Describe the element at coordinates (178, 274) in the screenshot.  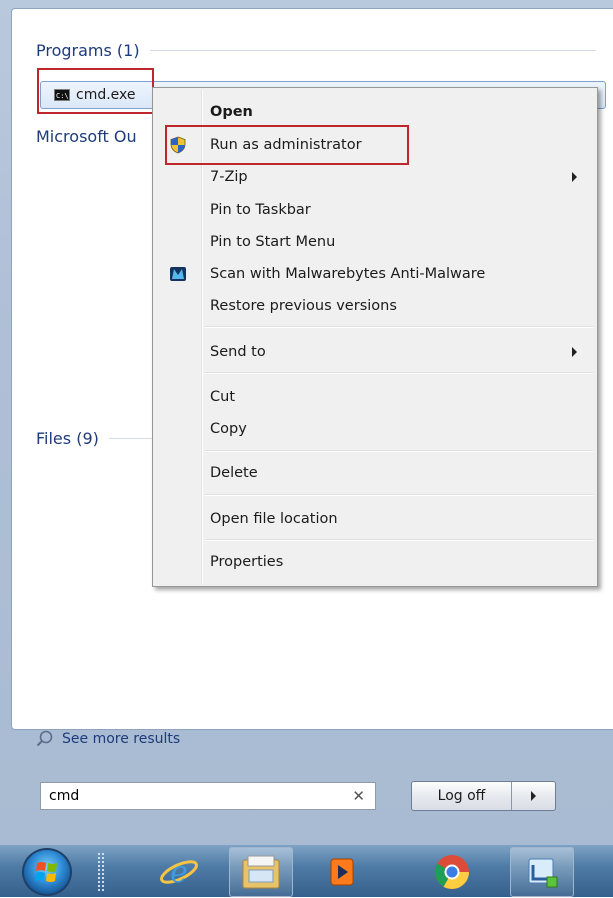
I see `malwarebytes-icon` at that location.